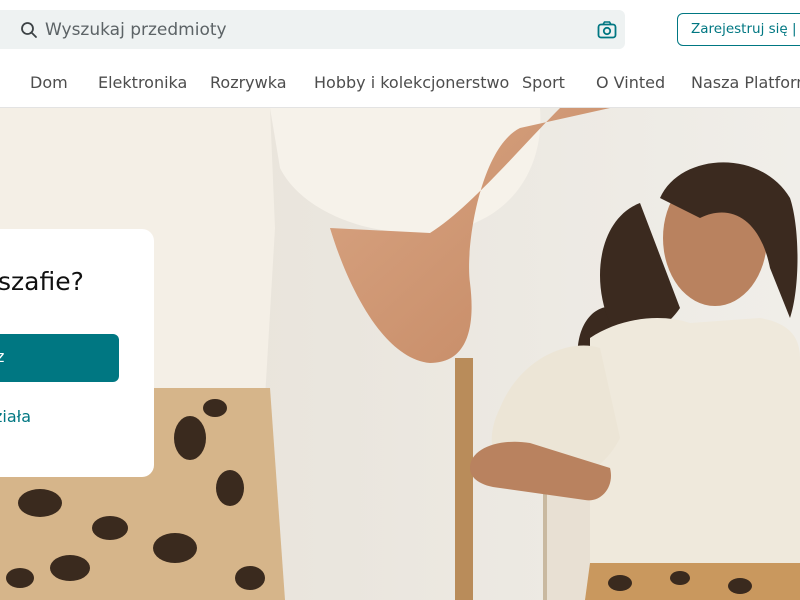 The image size is (800, 600). Describe the element at coordinates (42, 281) in the screenshot. I see `hero-card-title: szafie?` at that location.